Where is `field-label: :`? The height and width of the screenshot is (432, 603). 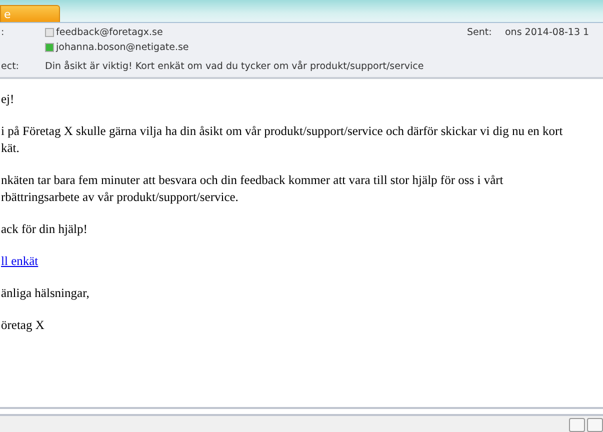 field-label: : is located at coordinates (3, 33).